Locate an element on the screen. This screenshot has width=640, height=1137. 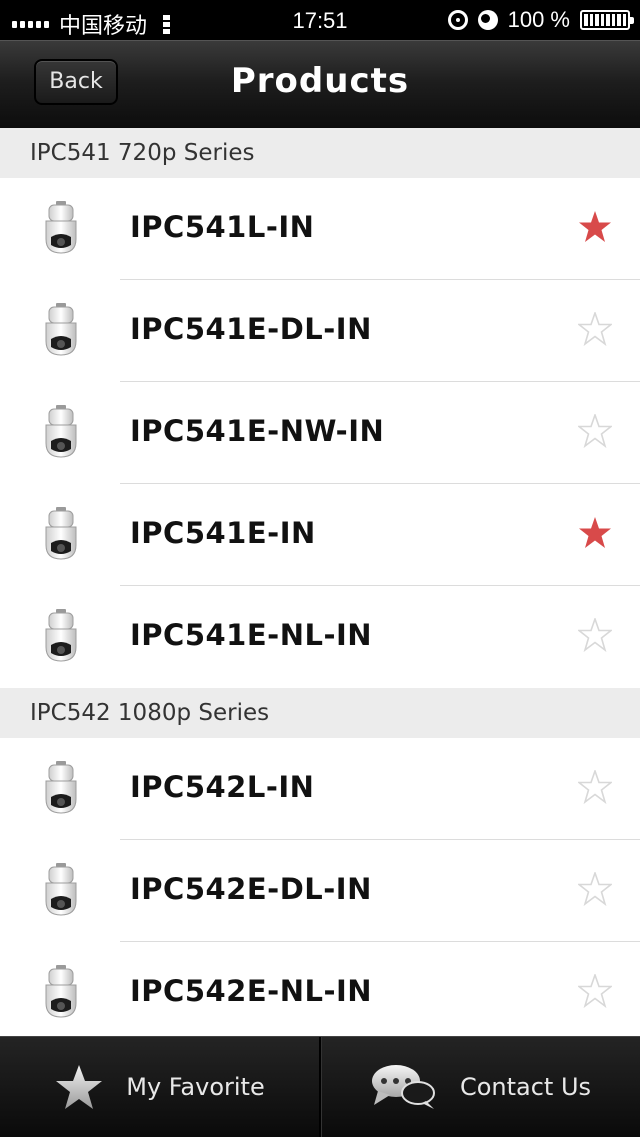
product-row: IPC542E-DL-IN is located at coordinates (320, 891).